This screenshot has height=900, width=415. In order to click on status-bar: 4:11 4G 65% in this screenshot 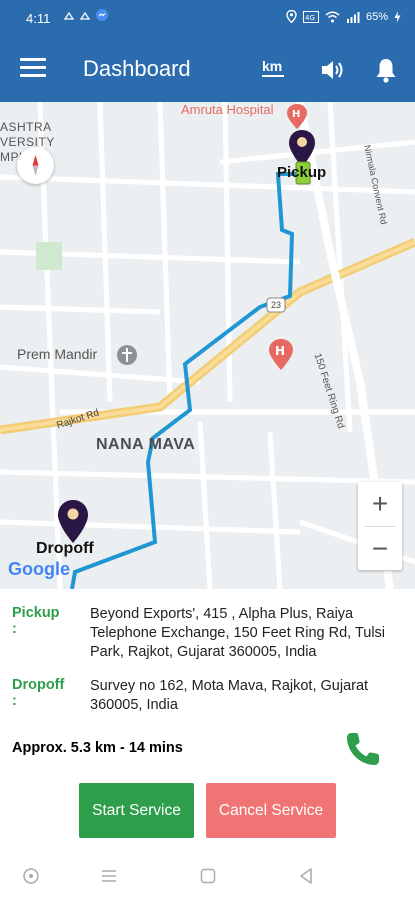, I will do `click(207, 19)`.